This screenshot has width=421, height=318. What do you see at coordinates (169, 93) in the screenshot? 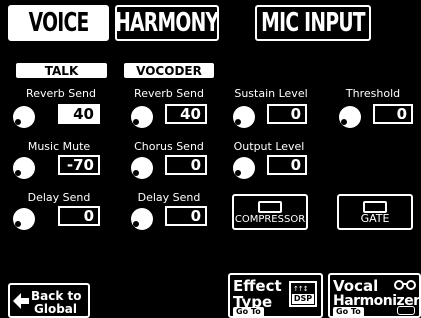
I see `vocoder-reverb-send-label: Reverb Send` at bounding box center [169, 93].